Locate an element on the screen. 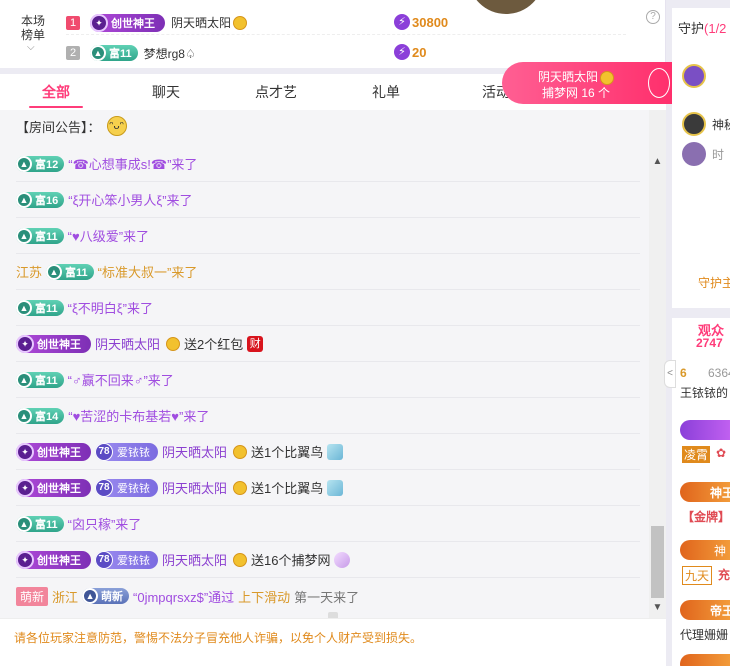  enter-message: “♥八级爱”来了 is located at coordinates (108, 235).